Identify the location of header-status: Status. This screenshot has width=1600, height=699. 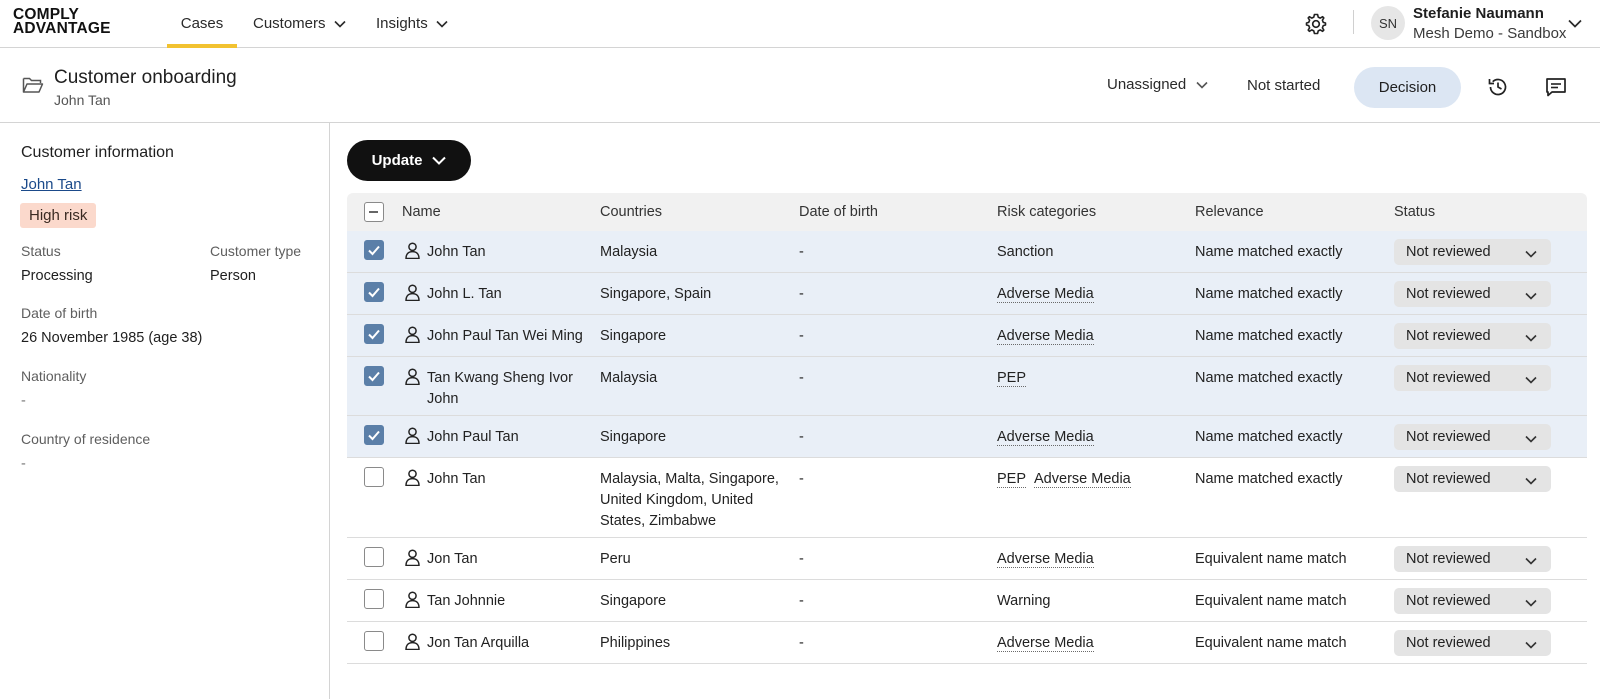
(1414, 212).